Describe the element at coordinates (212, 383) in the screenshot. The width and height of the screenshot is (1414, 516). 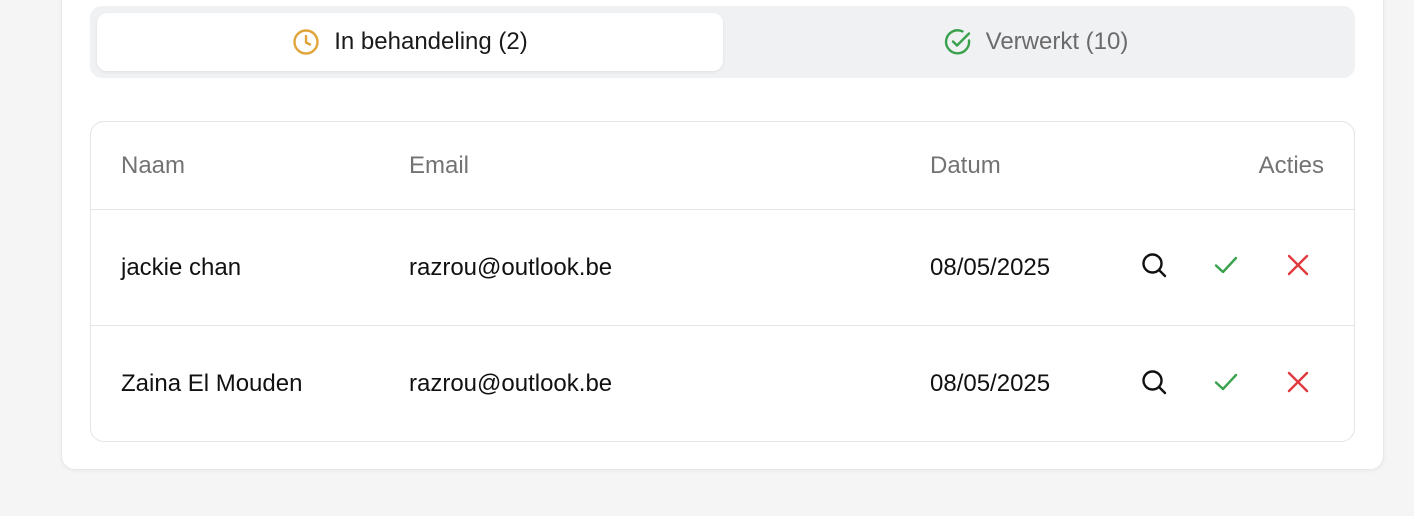
I see `row-name: Zaina El Mouden` at that location.